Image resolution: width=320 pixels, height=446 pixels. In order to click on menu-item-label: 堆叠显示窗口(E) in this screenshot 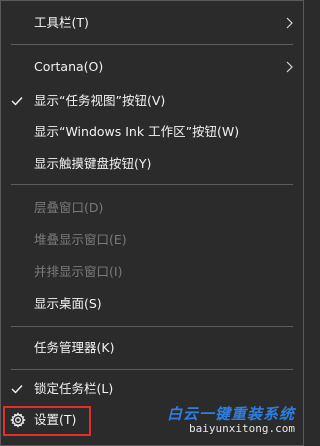, I will do `click(80, 239)`.